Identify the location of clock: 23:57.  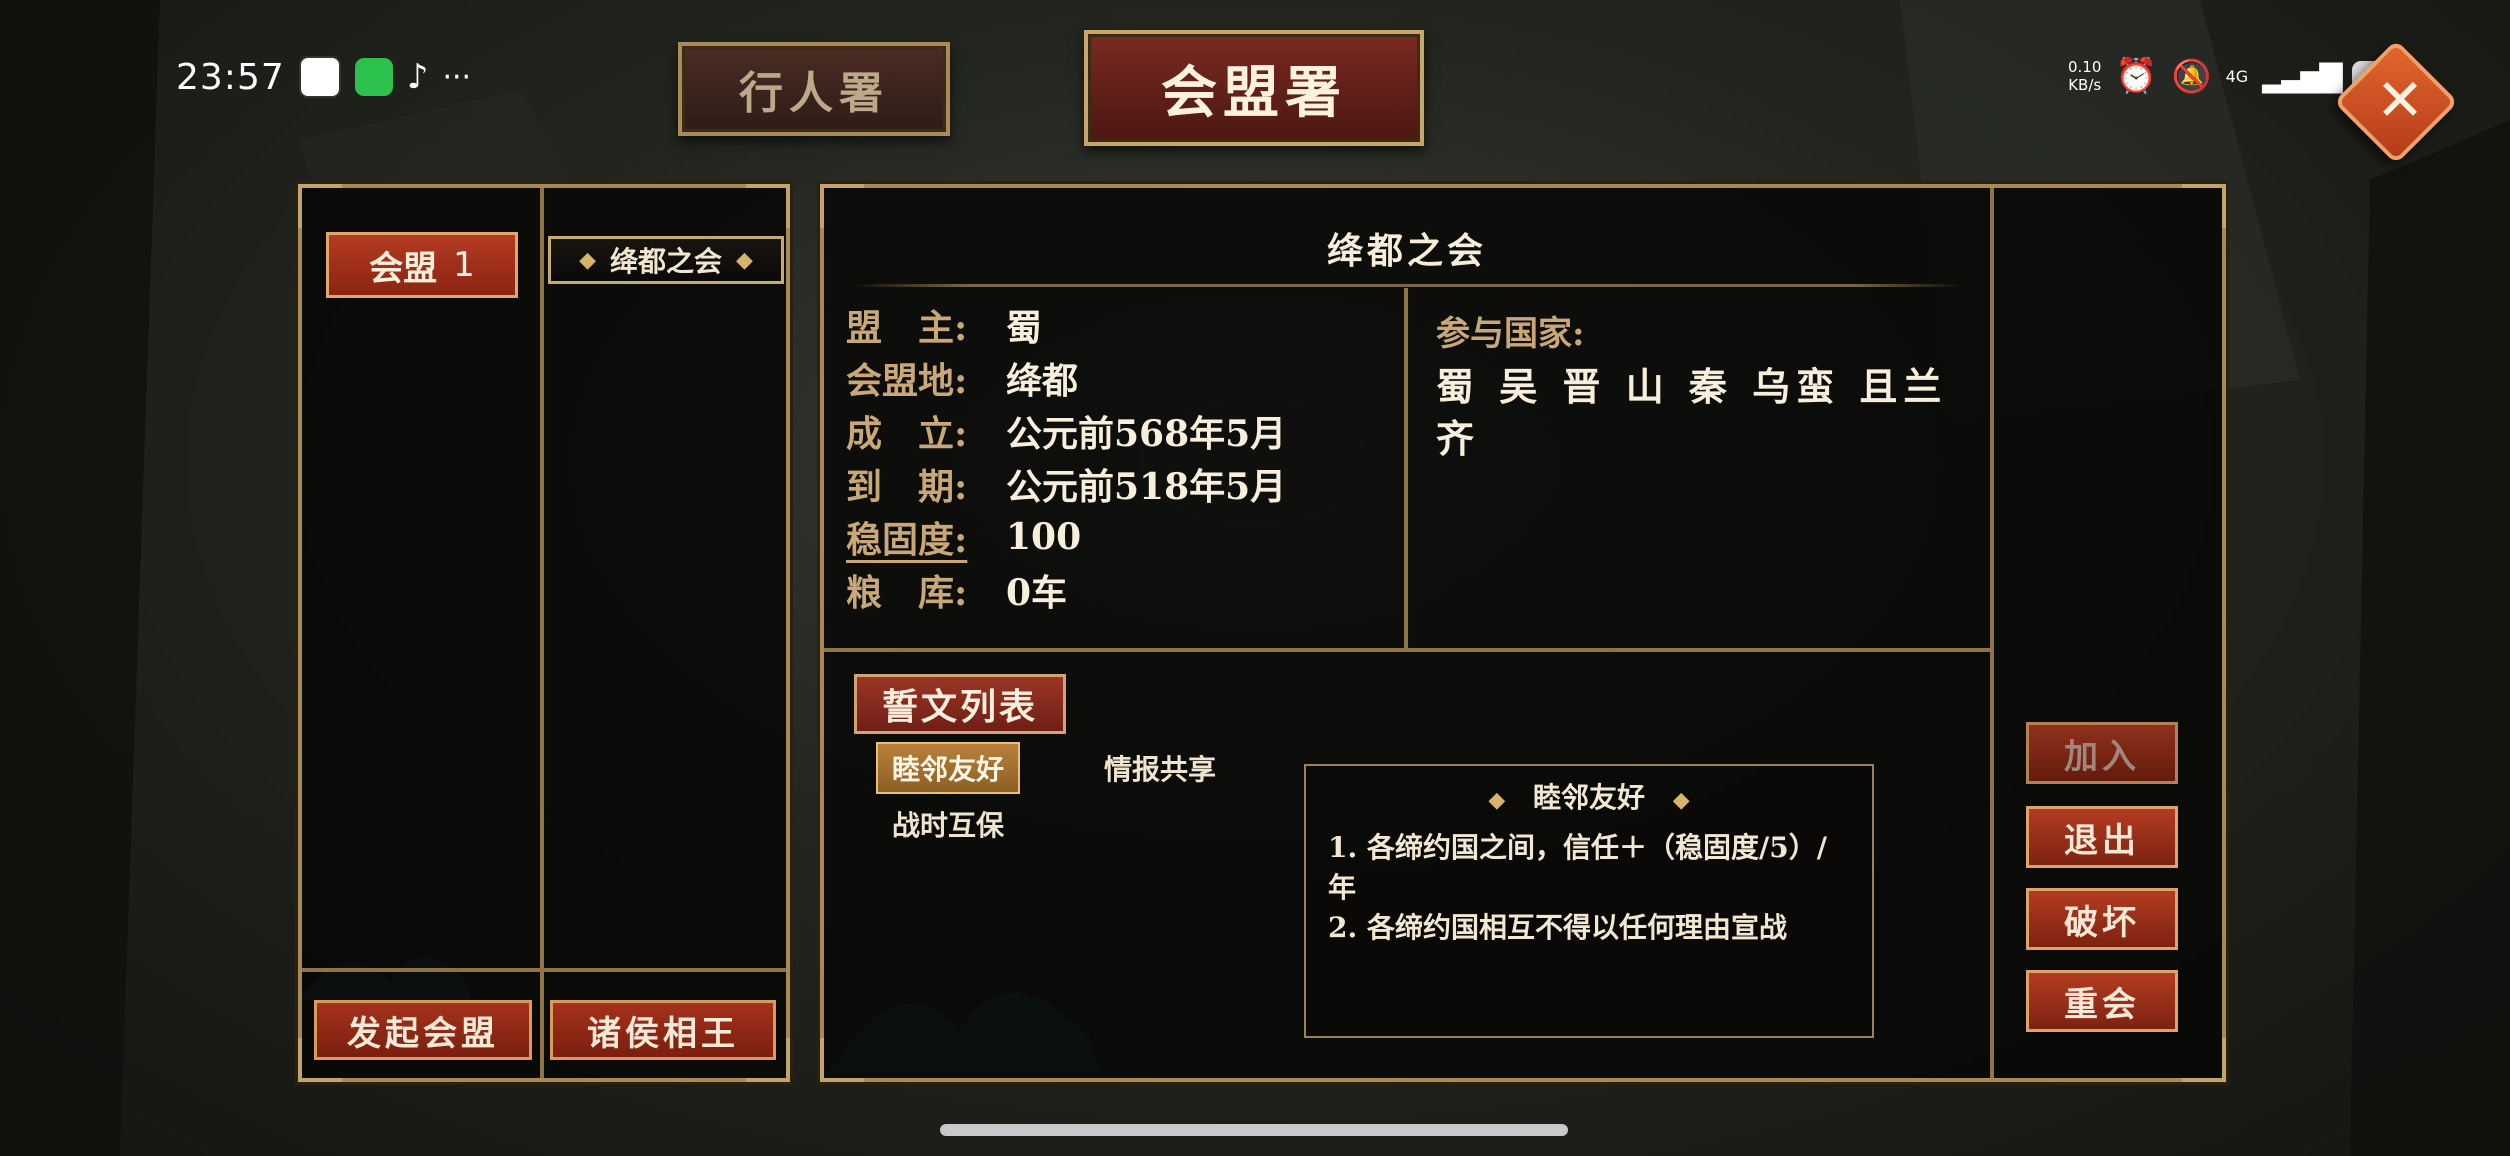
(230, 77).